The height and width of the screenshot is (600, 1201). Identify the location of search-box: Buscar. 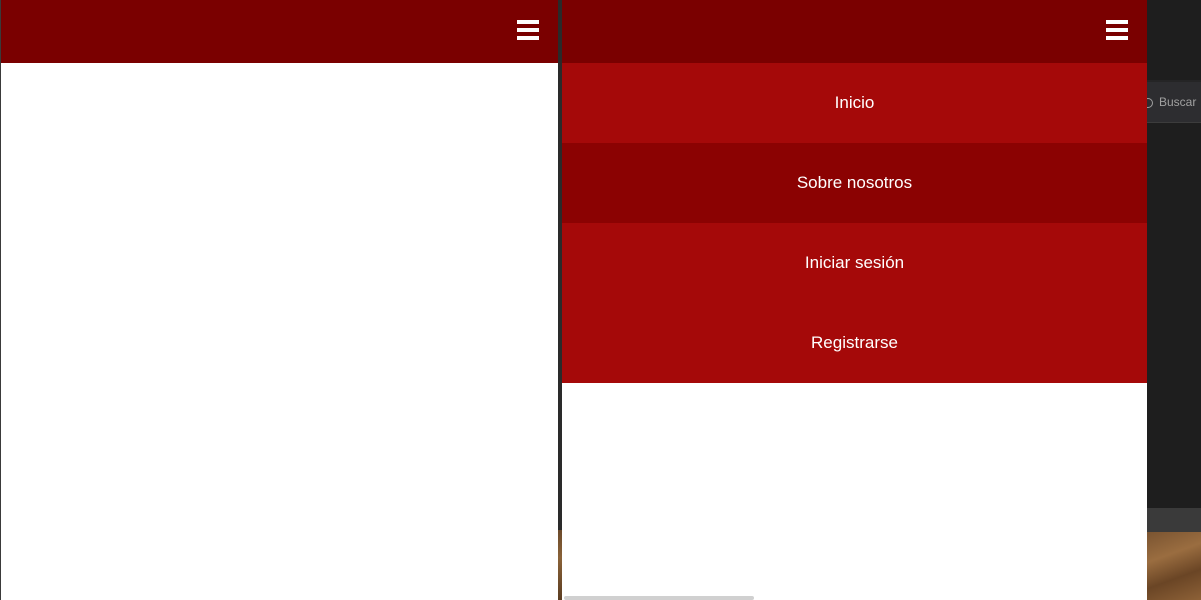
(1174, 102).